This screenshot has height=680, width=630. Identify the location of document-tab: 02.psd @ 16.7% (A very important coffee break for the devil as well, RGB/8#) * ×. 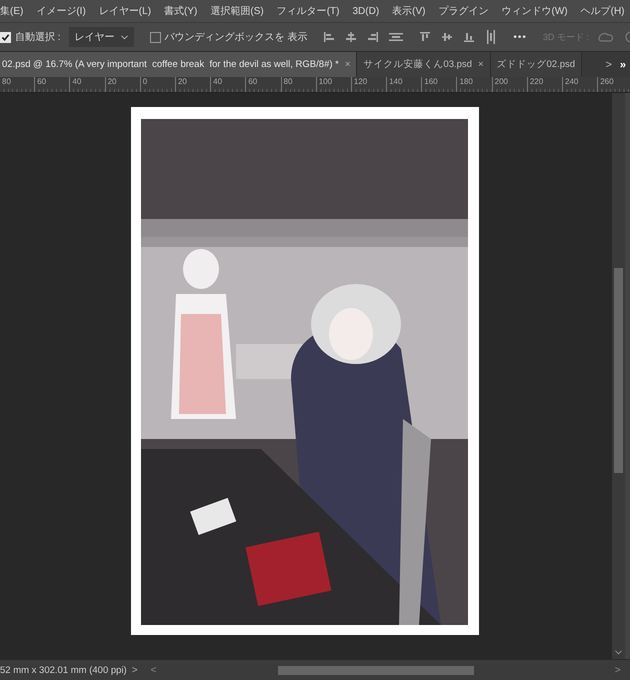
(179, 64).